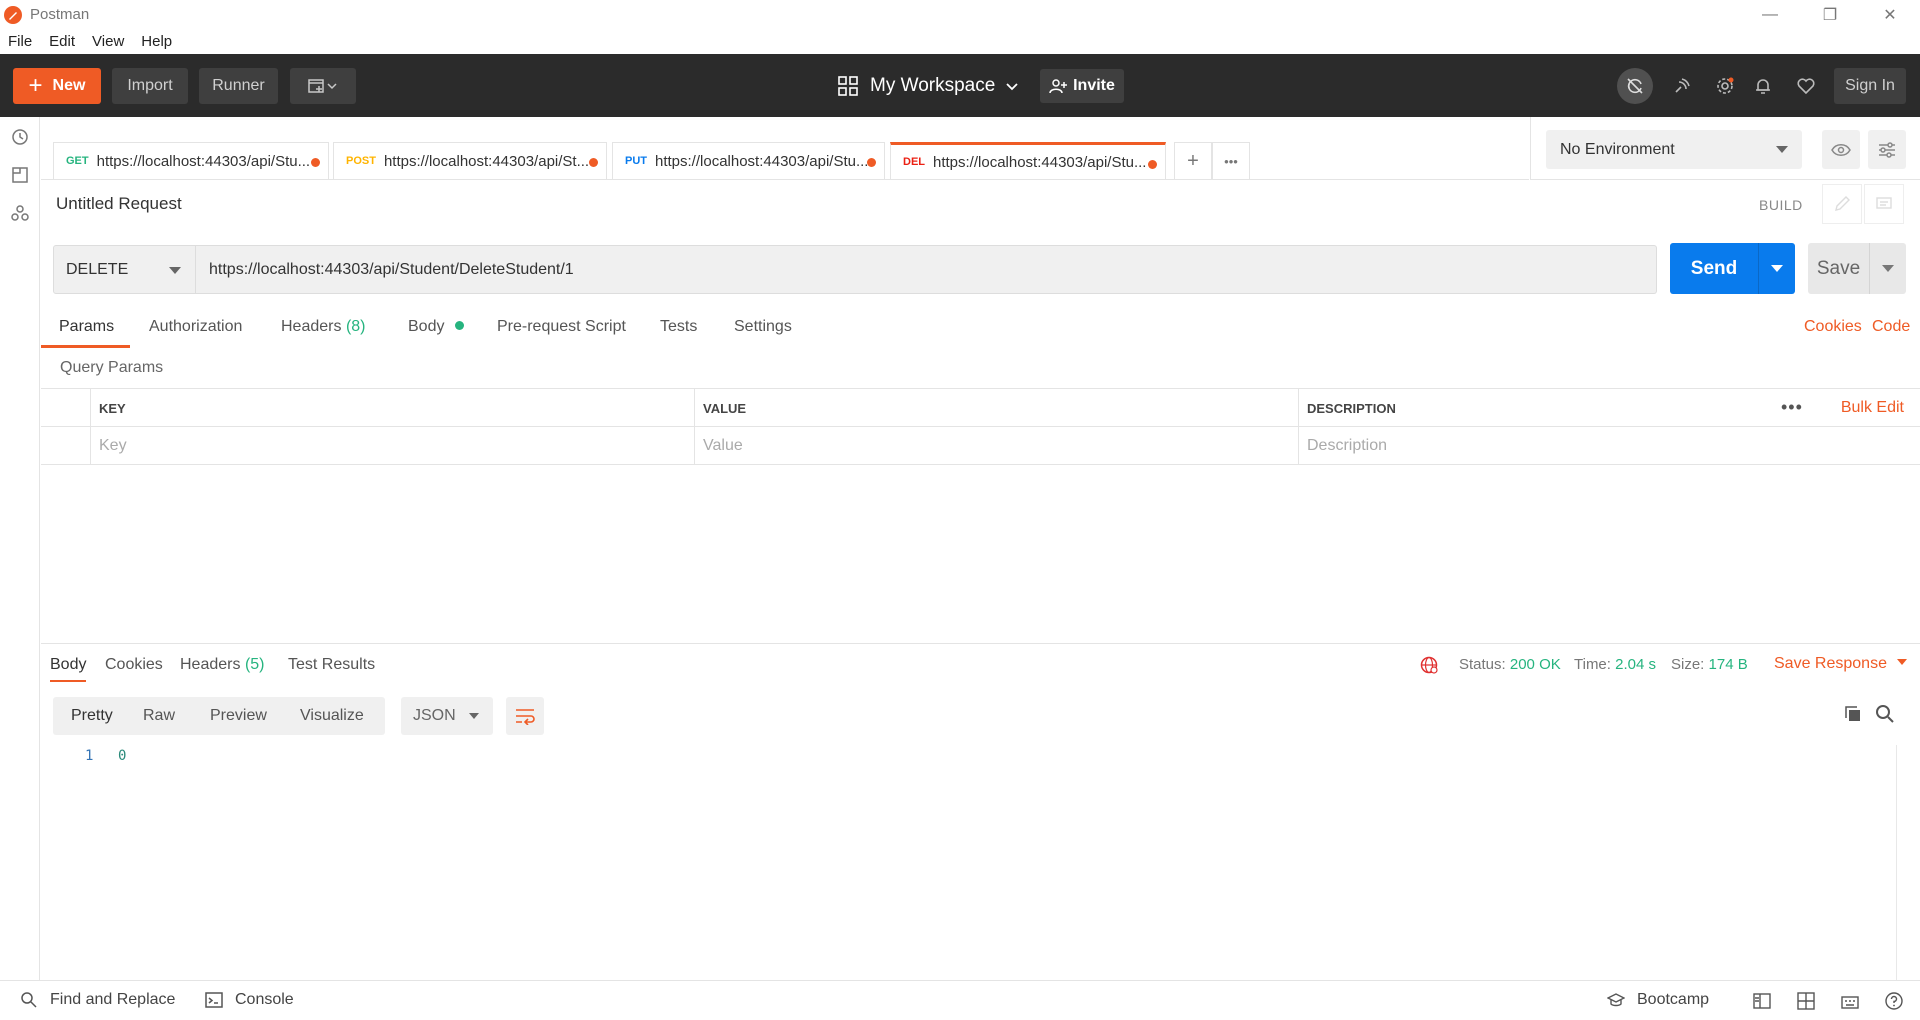  Describe the element at coordinates (254, 664) in the screenshot. I see `response-headers-count: (5)` at that location.